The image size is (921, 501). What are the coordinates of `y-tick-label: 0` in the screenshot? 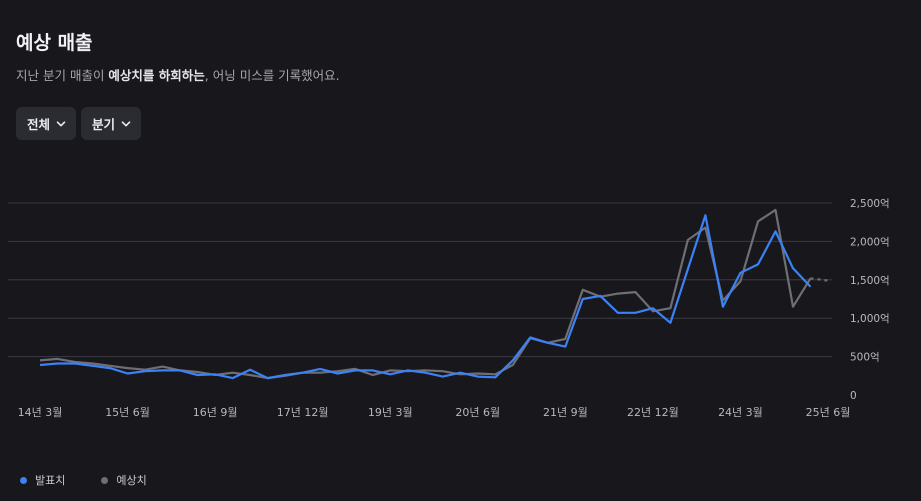 It's located at (853, 396).